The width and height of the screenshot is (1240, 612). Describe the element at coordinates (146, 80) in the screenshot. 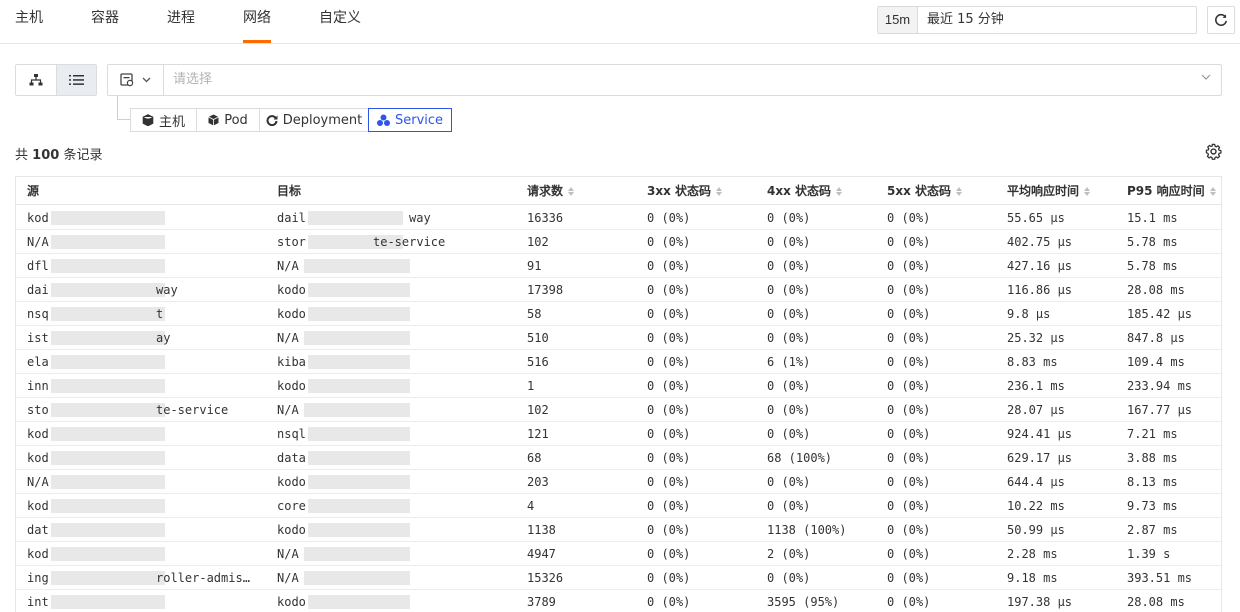

I see `chevron-down-icon` at that location.